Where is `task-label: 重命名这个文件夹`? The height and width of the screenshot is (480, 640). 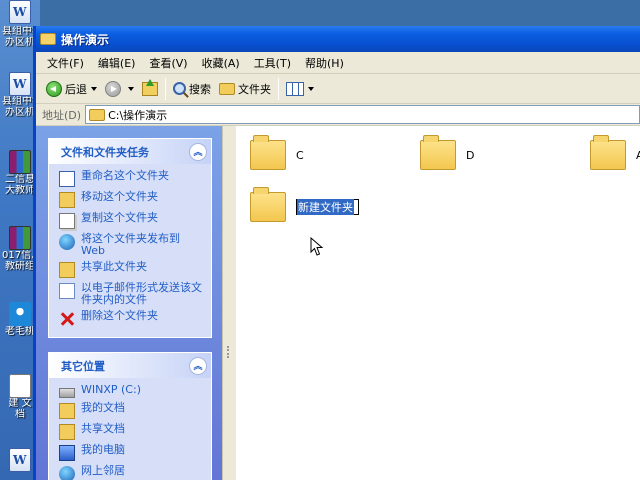 task-label: 重命名这个文件夹 is located at coordinates (125, 175).